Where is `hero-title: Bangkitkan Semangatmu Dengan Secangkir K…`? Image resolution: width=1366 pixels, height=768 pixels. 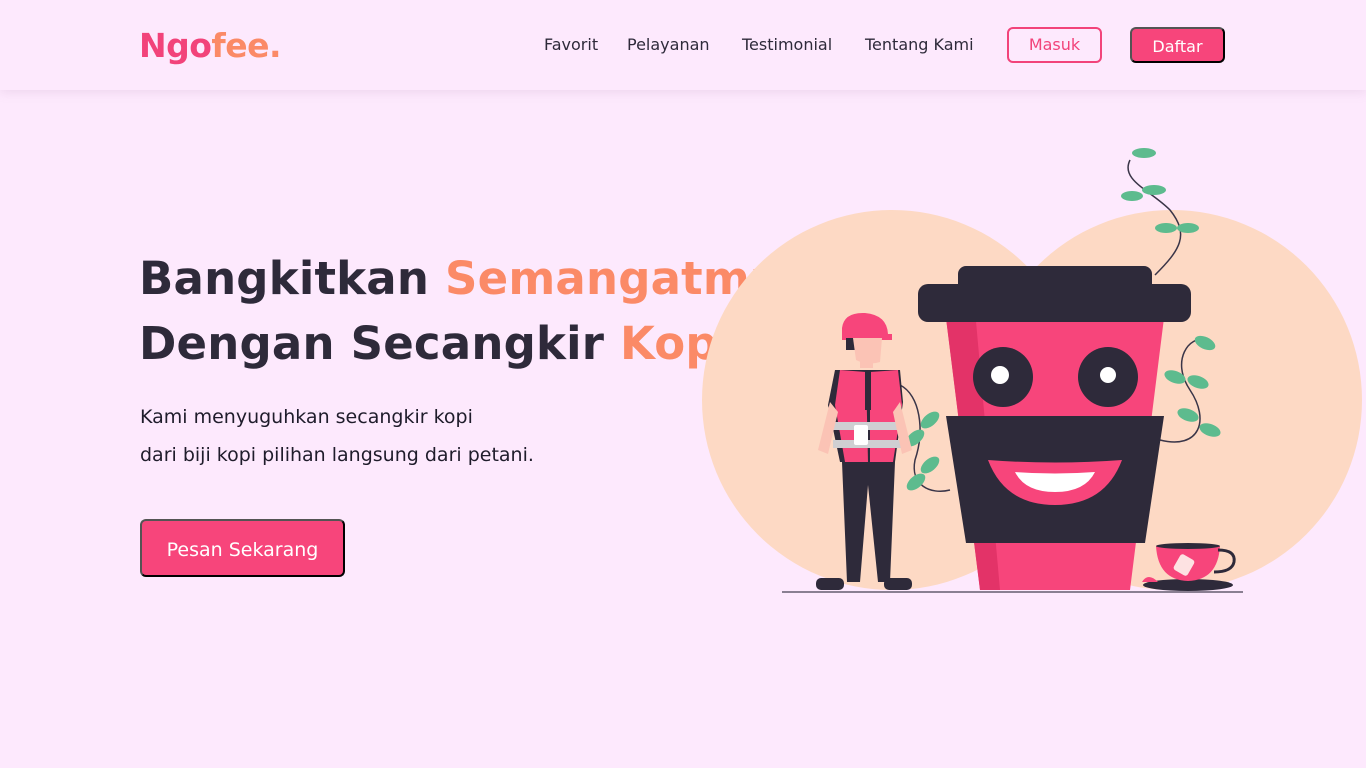 hero-title: Bangkitkan Semangatmu Dengan Secangkir K… is located at coordinates (460, 311).